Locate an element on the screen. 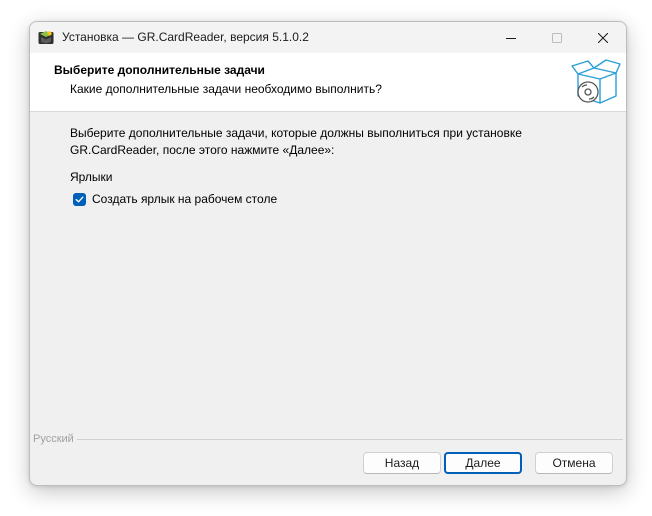 The image size is (652, 516). maximize-icon is located at coordinates (557, 37).